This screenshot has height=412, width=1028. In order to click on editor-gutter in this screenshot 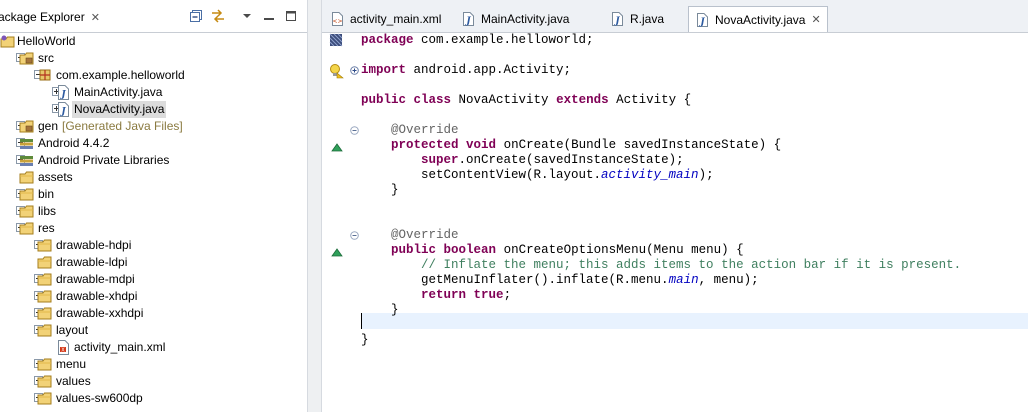, I will do `click(340, 222)`.